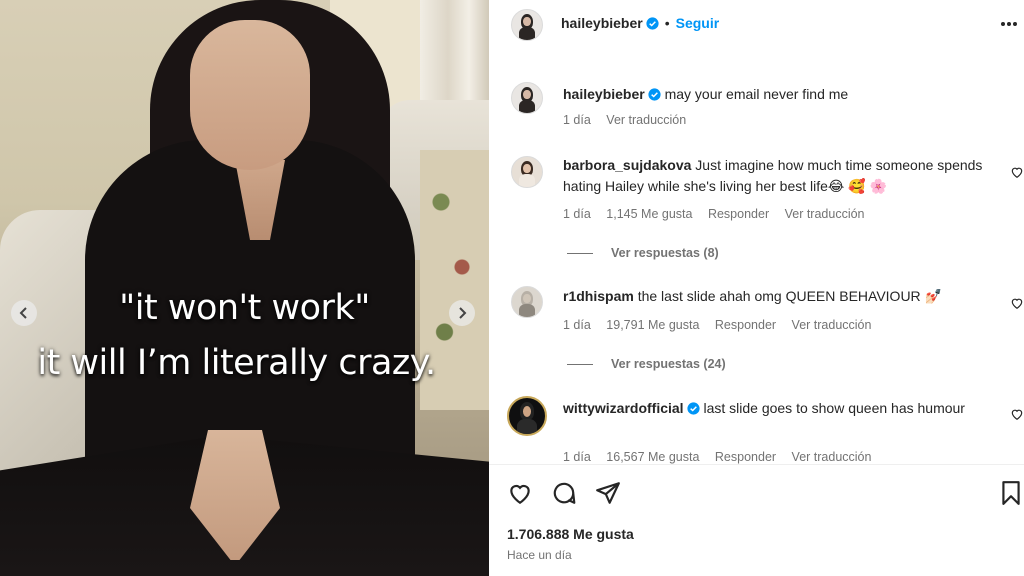  I want to click on comment-likes: 19,791 Me gusta, so click(652, 325).